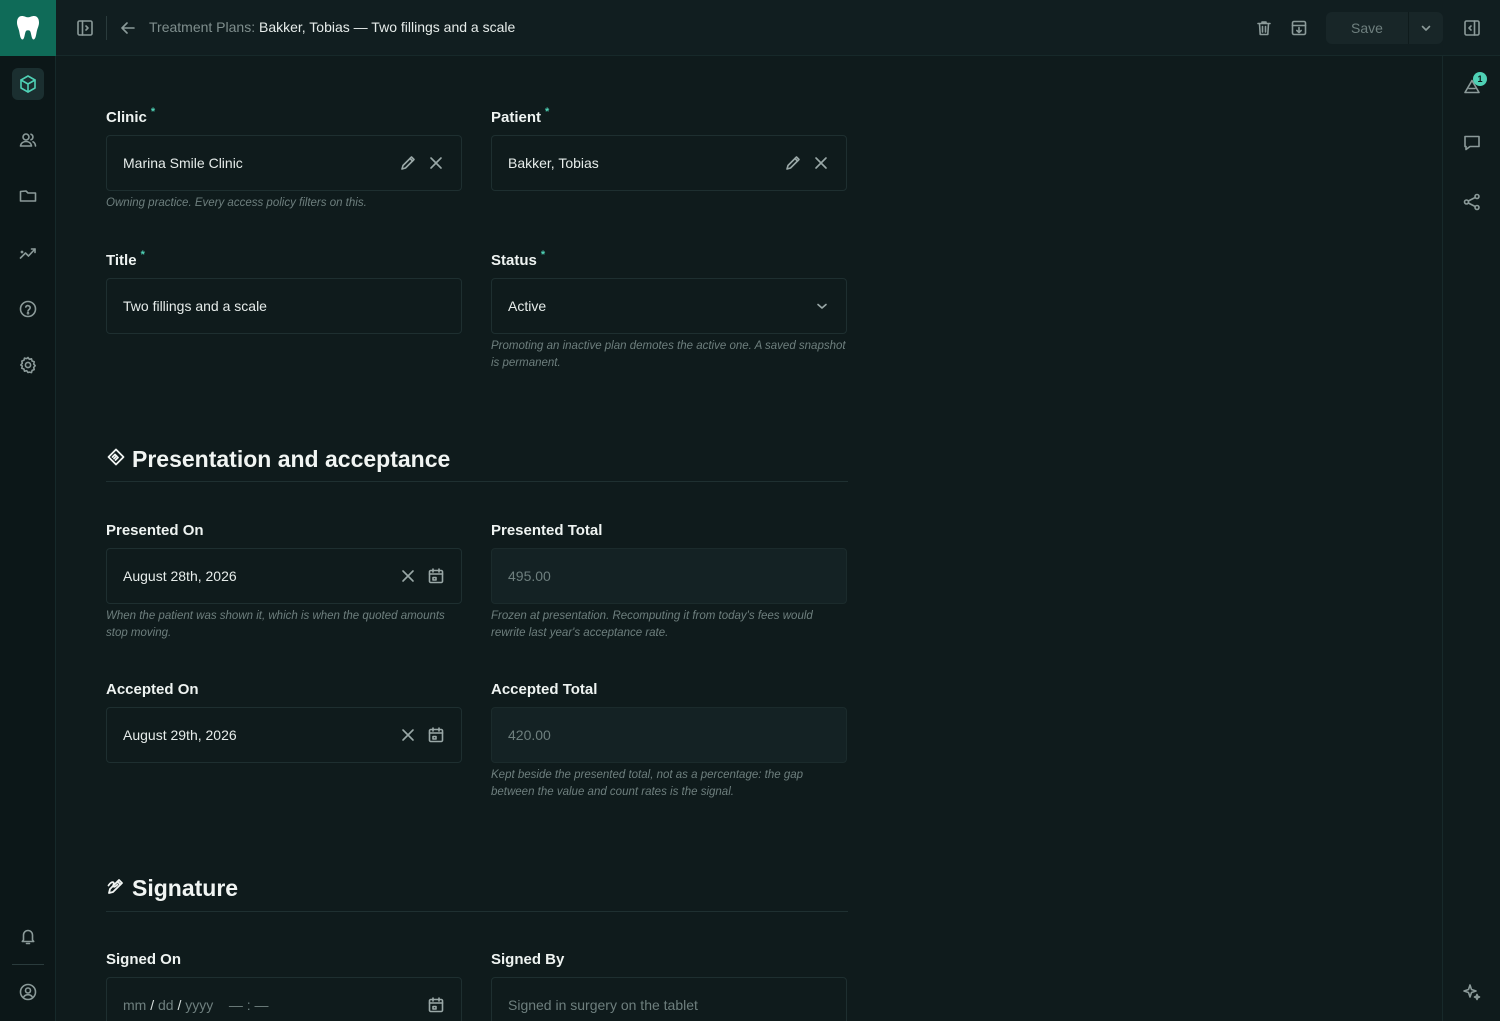 This screenshot has height=1021, width=1500. Describe the element at coordinates (28, 936) in the screenshot. I see `bell-icon` at that location.